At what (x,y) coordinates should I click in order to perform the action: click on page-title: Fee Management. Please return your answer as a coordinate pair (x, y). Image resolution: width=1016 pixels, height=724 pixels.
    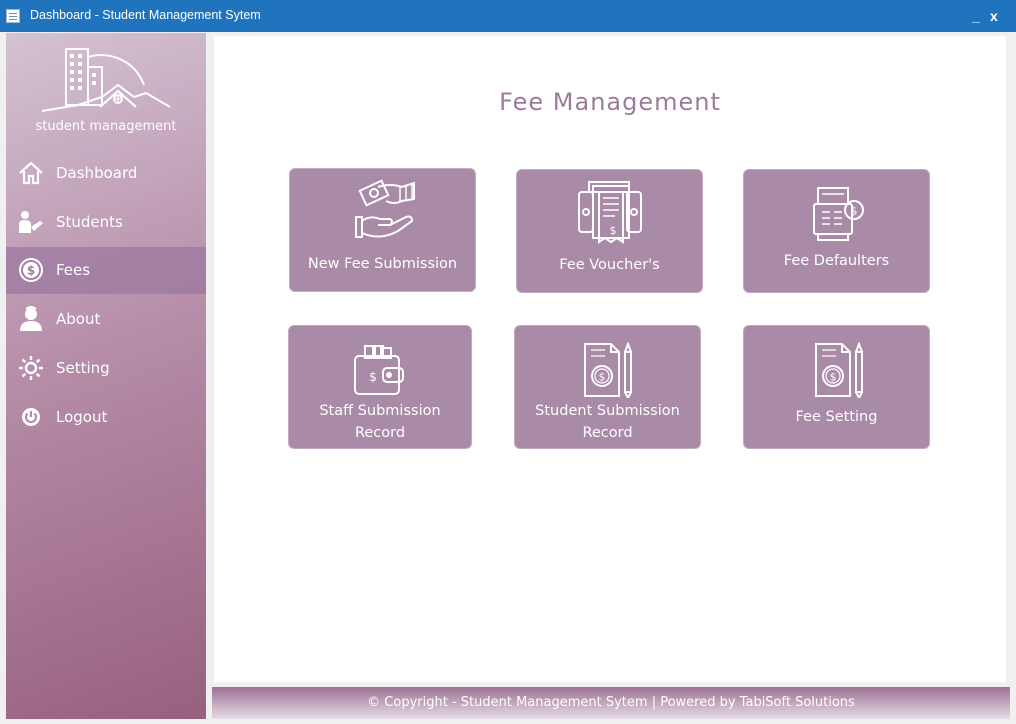
    Looking at the image, I should click on (610, 102).